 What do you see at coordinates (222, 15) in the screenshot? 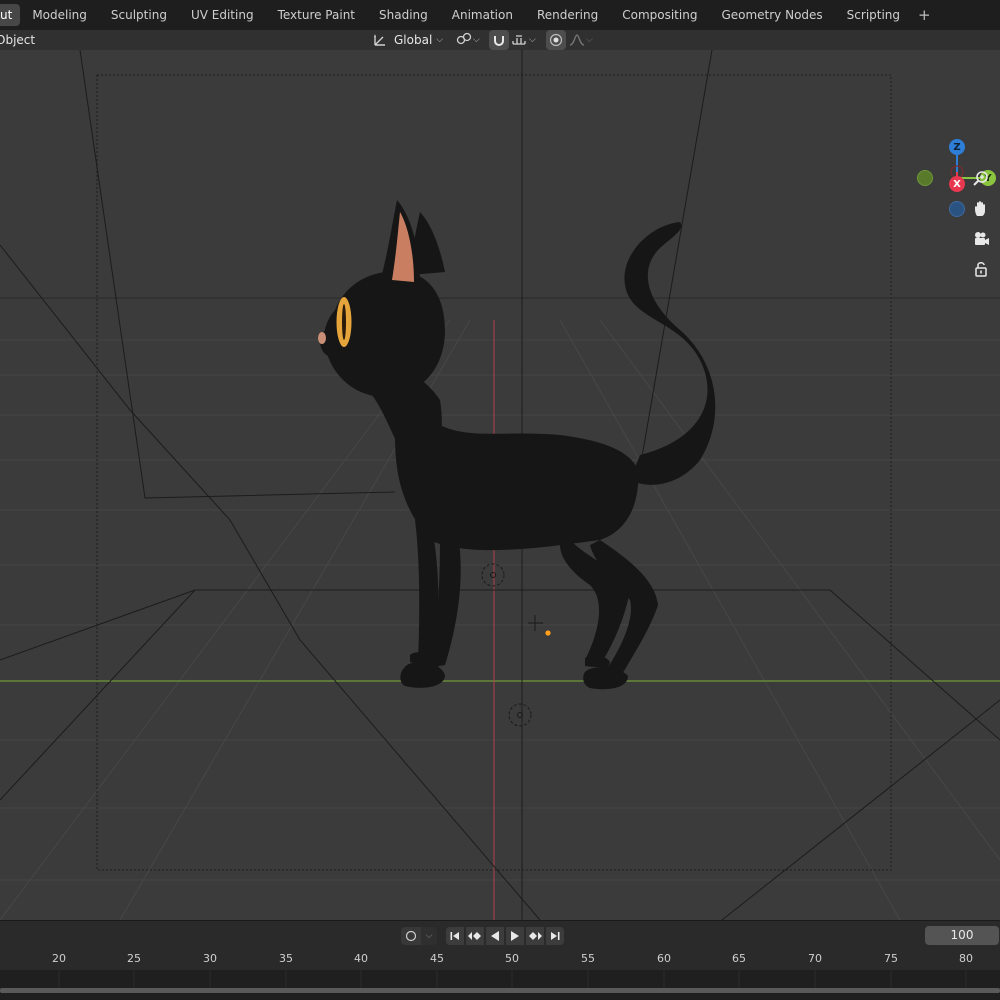
I see `tab-uv-editing: UV Editing` at bounding box center [222, 15].